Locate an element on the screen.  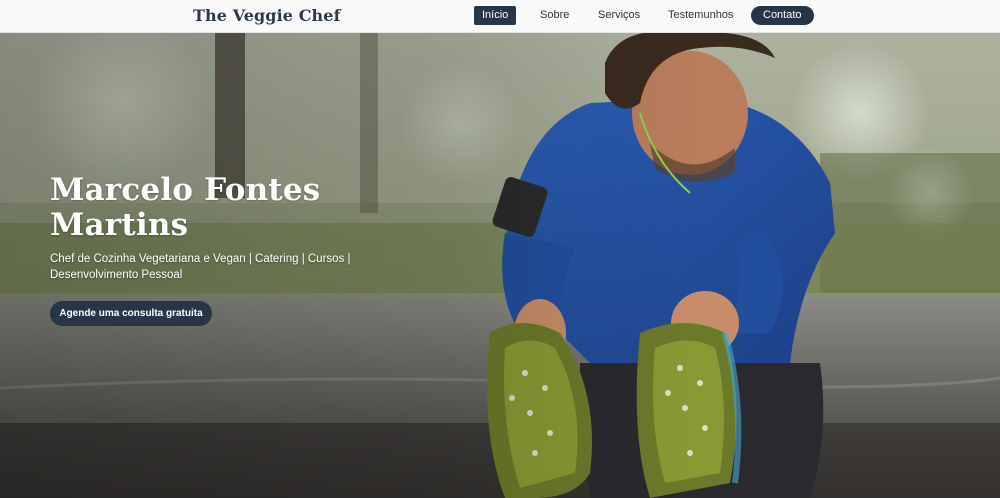
nav-item-contato: Contato is located at coordinates (782, 15).